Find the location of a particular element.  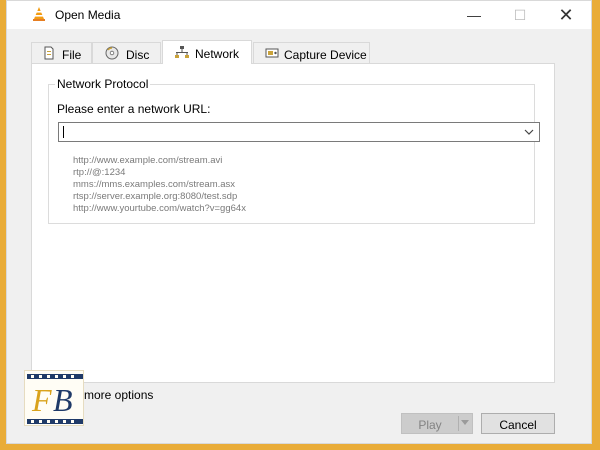

tab-disc: Disc is located at coordinates (126, 52).